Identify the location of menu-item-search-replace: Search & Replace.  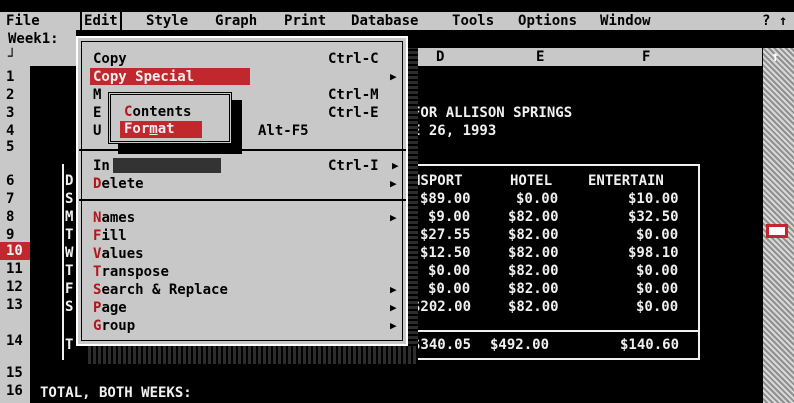
(160, 290).